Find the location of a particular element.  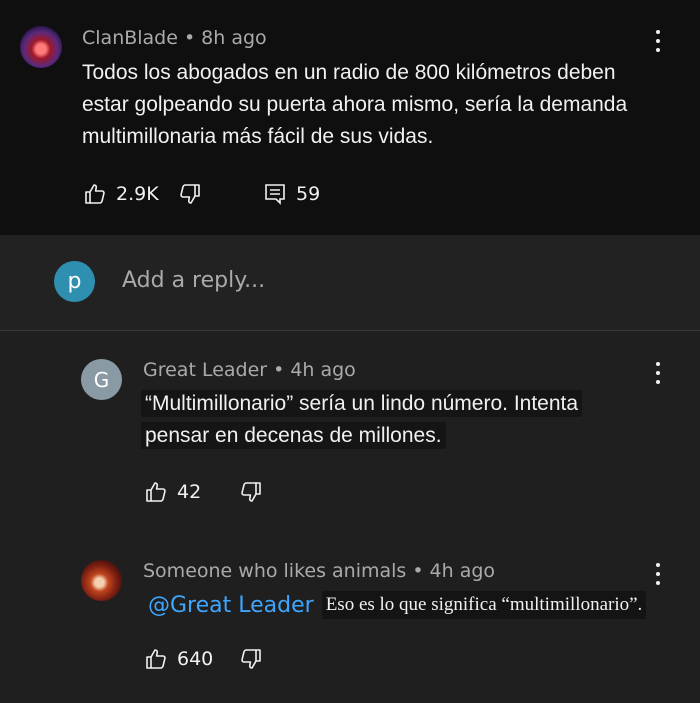

like-count: 640 is located at coordinates (195, 659).